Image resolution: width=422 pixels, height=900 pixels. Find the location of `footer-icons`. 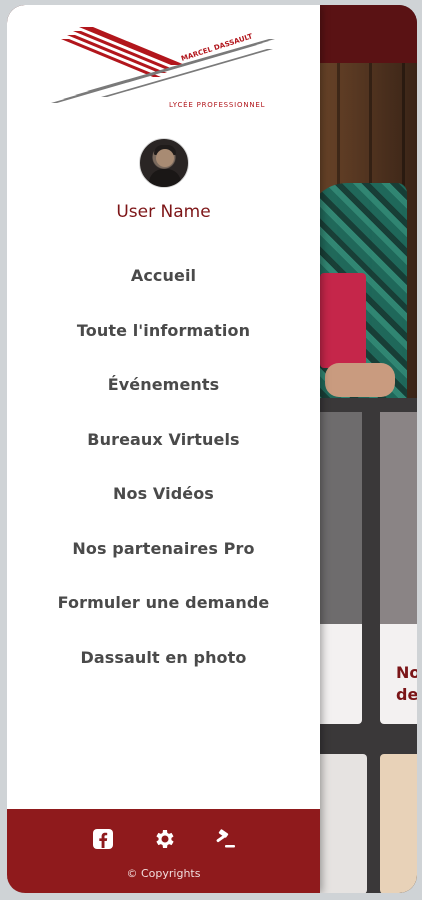

footer-icons is located at coordinates (163, 840).